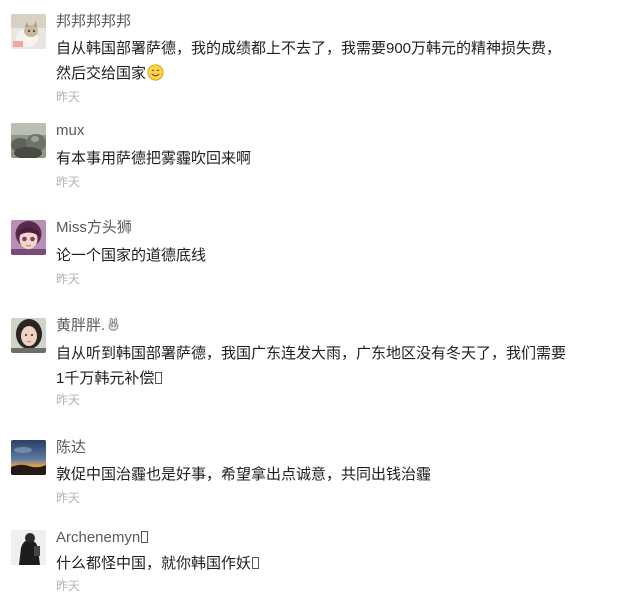 This screenshot has height=603, width=621. Describe the element at coordinates (28, 457) in the screenshot. I see `sunset-avatar-icon` at that location.